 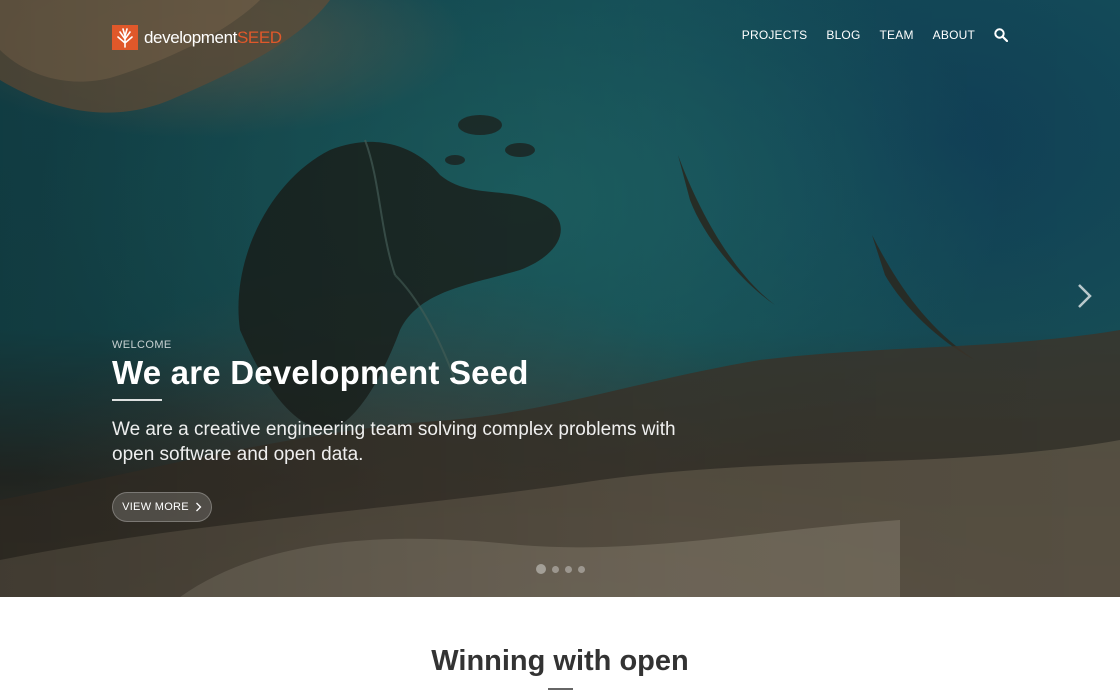 I want to click on main-nav: PROJECTS BLOG TEAM ABOUT, so click(x=875, y=35).